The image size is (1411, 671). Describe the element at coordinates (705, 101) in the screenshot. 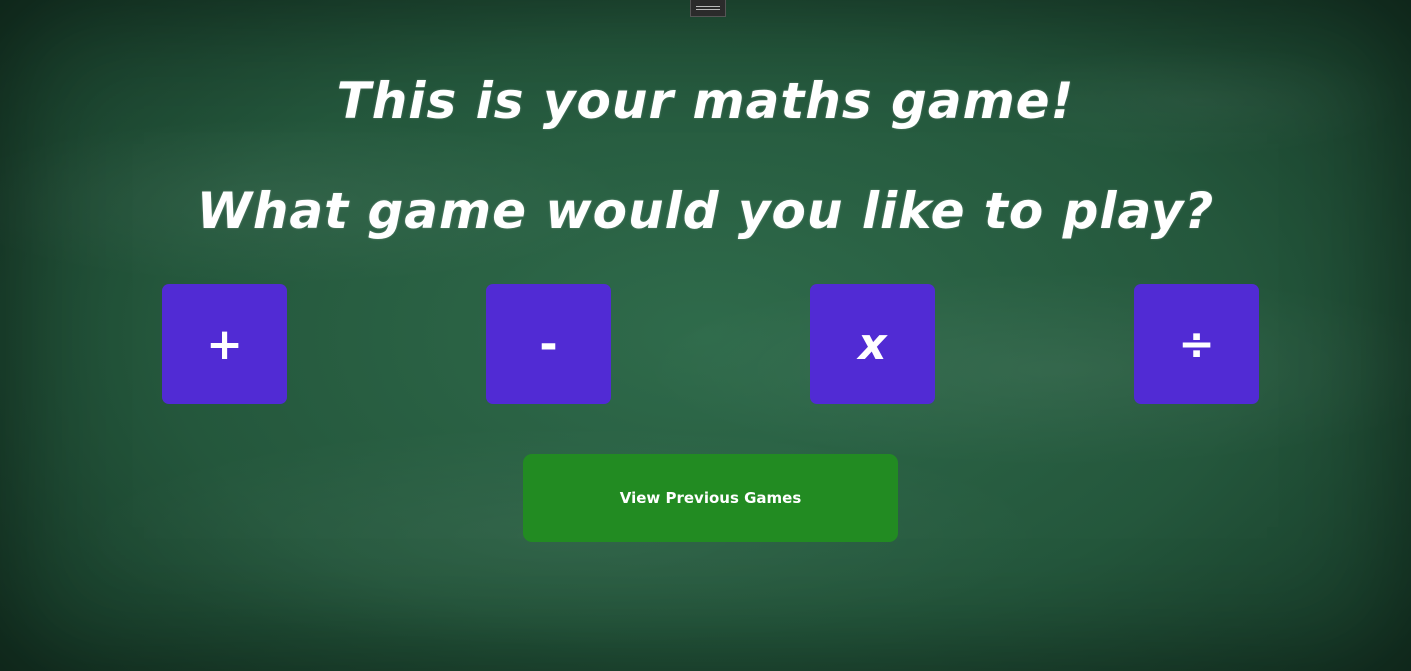

I see `page-title: This is your maths game!` at that location.